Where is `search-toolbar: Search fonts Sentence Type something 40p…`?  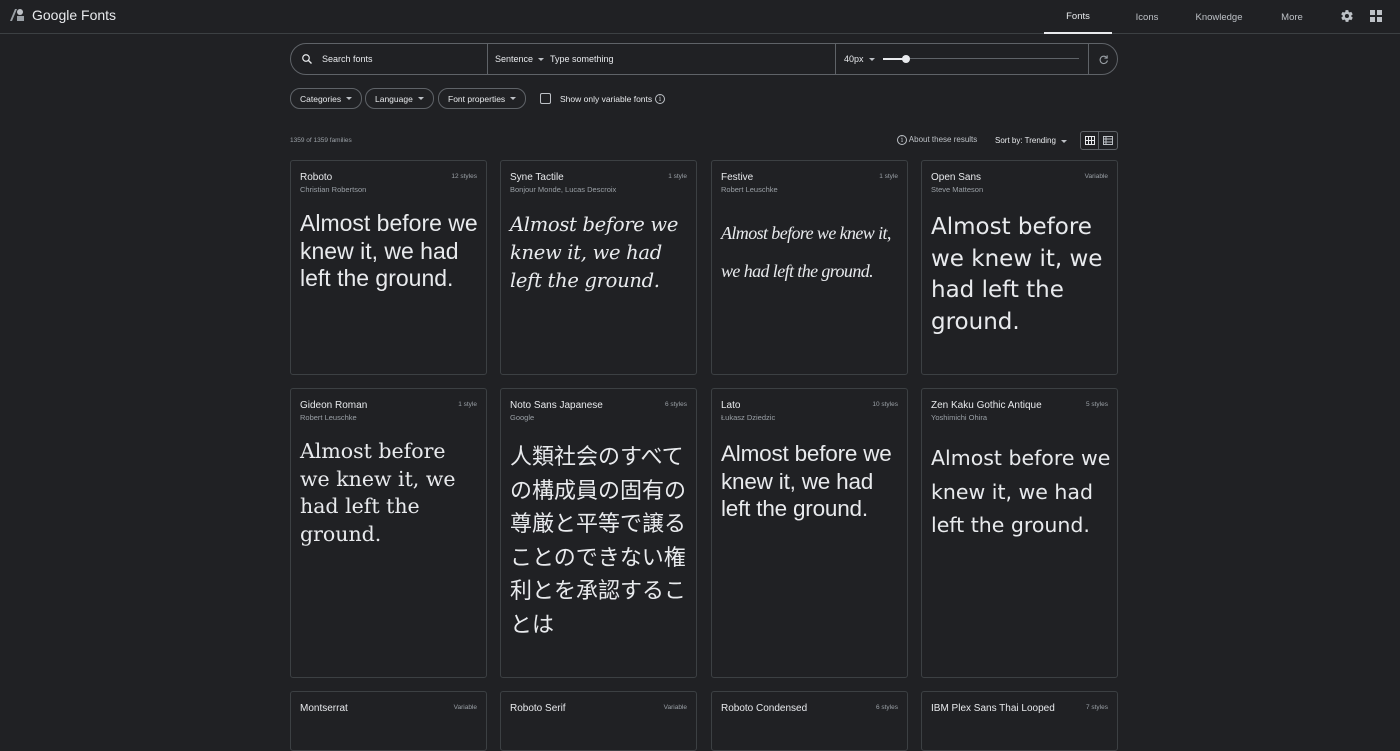
search-toolbar: Search fonts Sentence Type something 40p… is located at coordinates (704, 59).